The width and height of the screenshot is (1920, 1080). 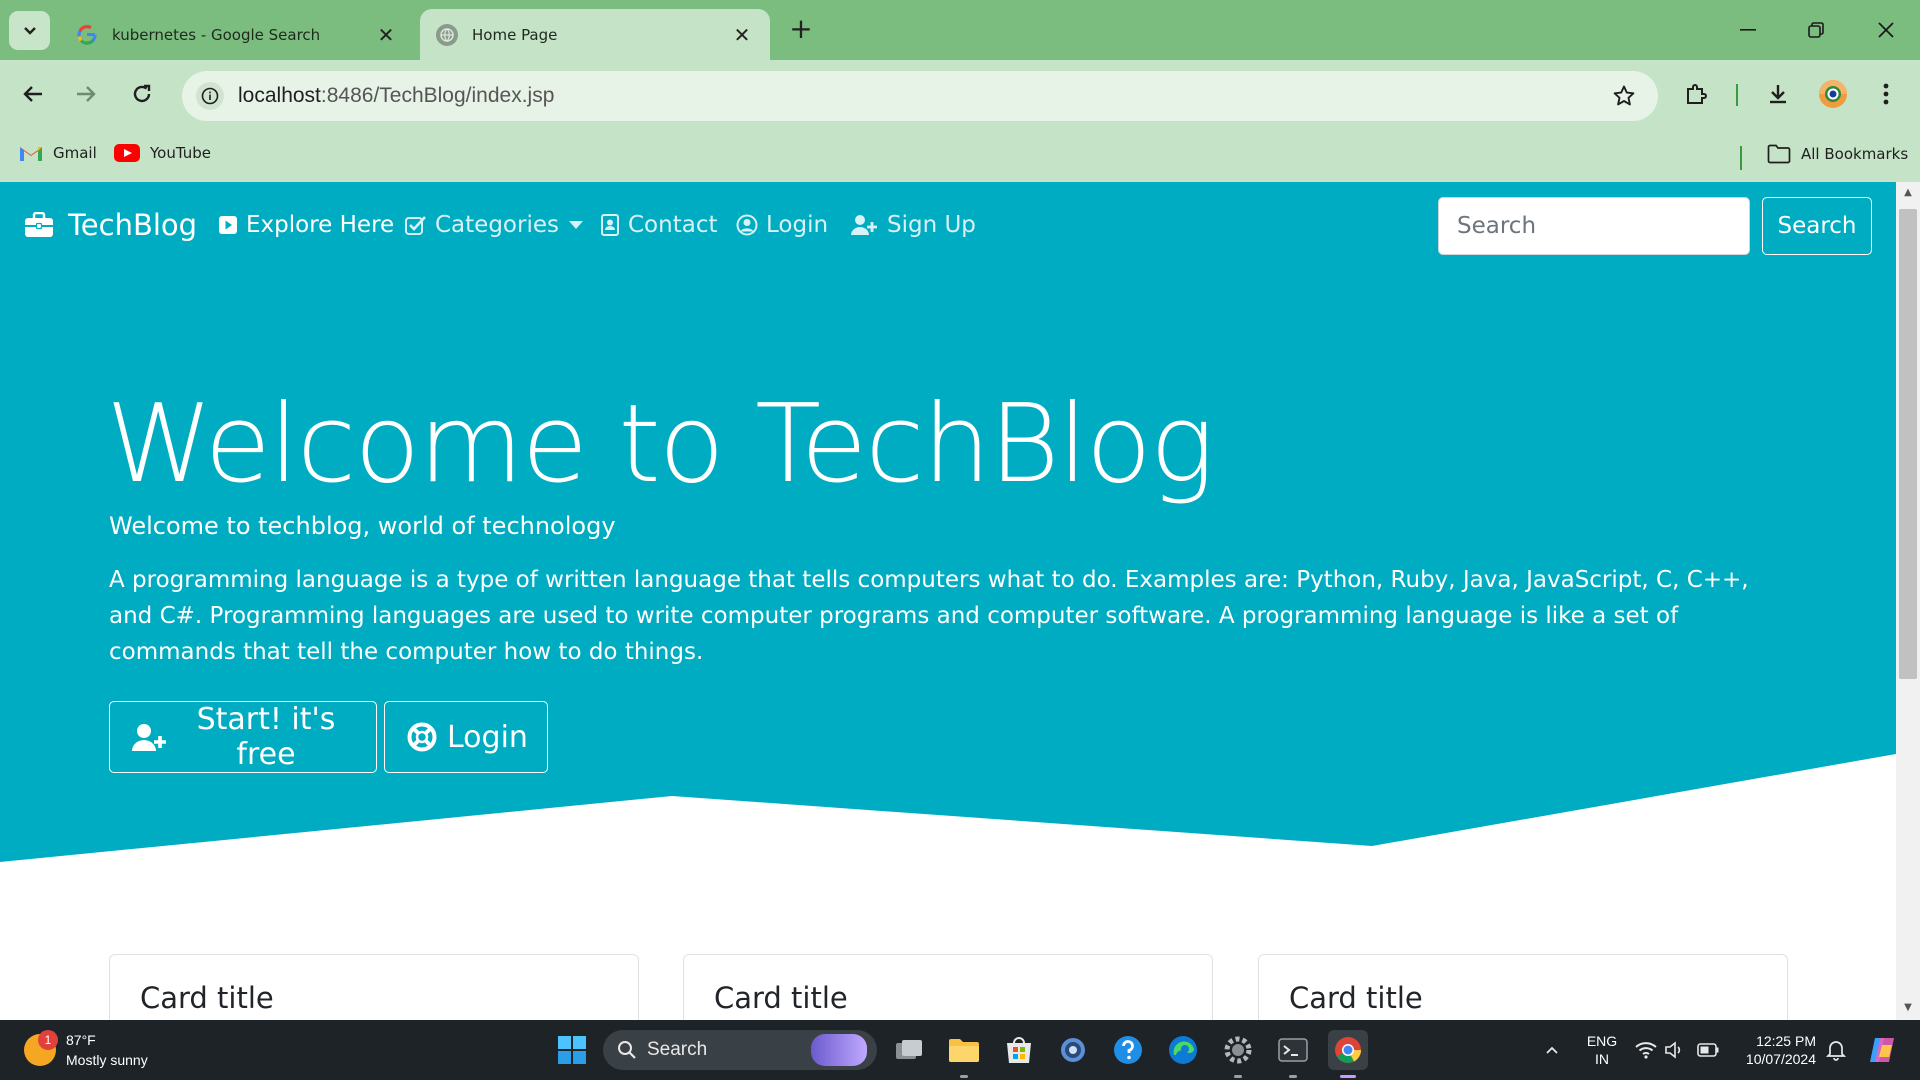 What do you see at coordinates (1348, 1076) in the screenshot?
I see `active-app-indicator` at bounding box center [1348, 1076].